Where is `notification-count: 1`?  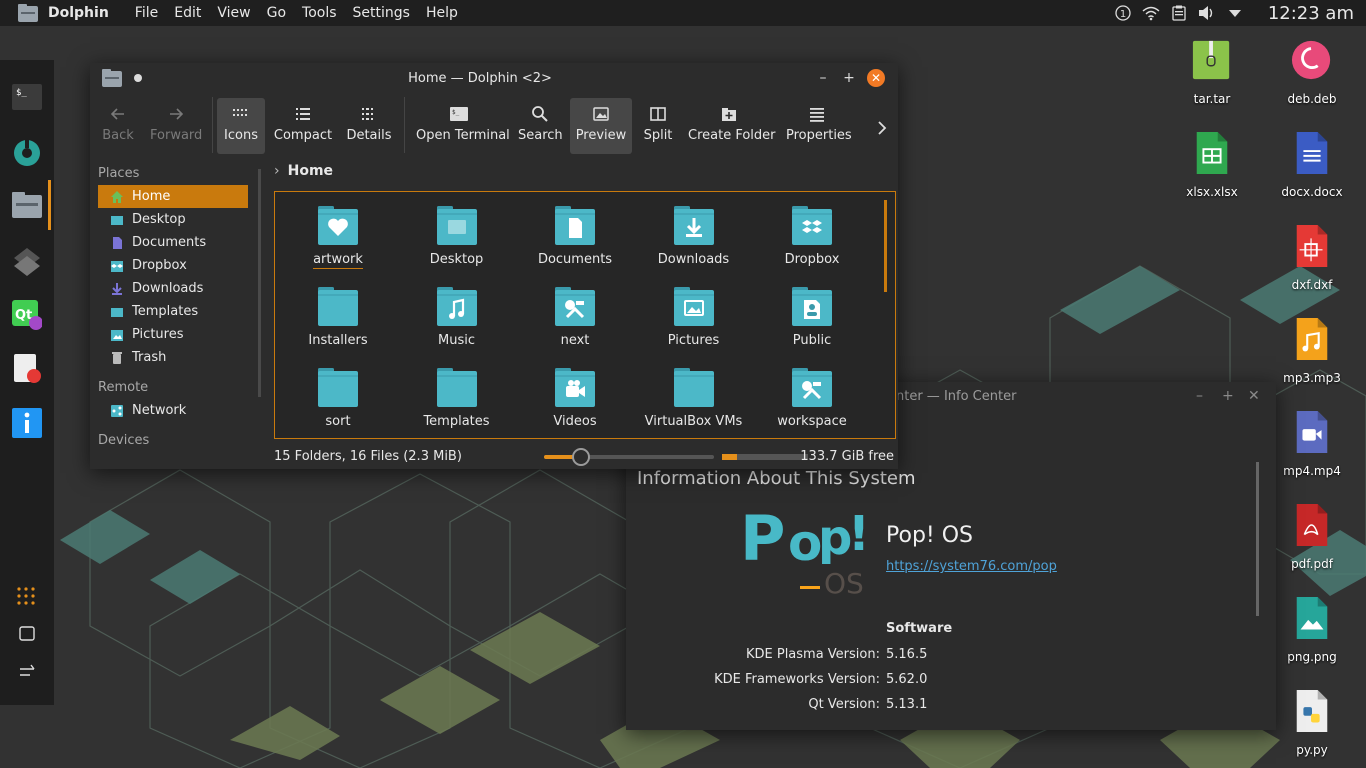
notification-count: 1 is located at coordinates (1123, 14).